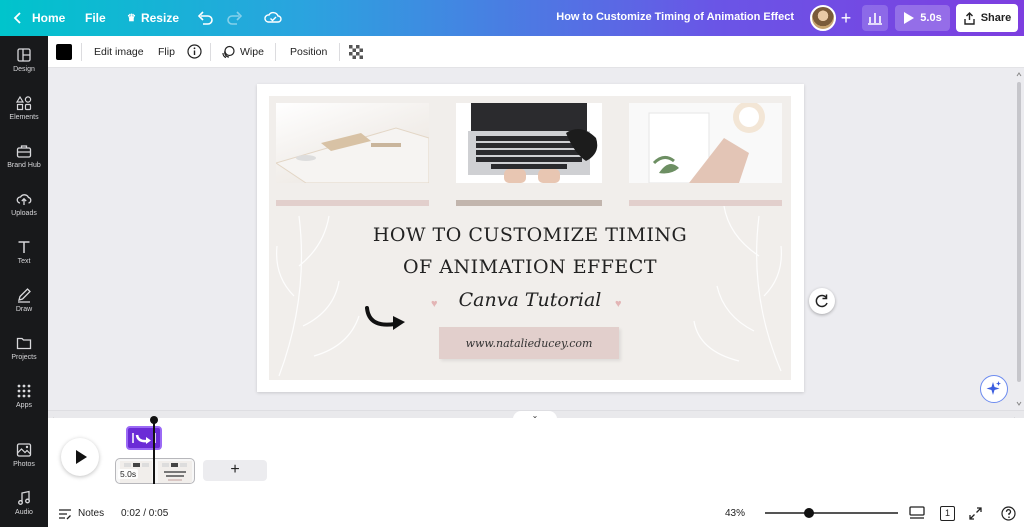 The image size is (1024, 527). I want to click on file-label: File, so click(95, 18).